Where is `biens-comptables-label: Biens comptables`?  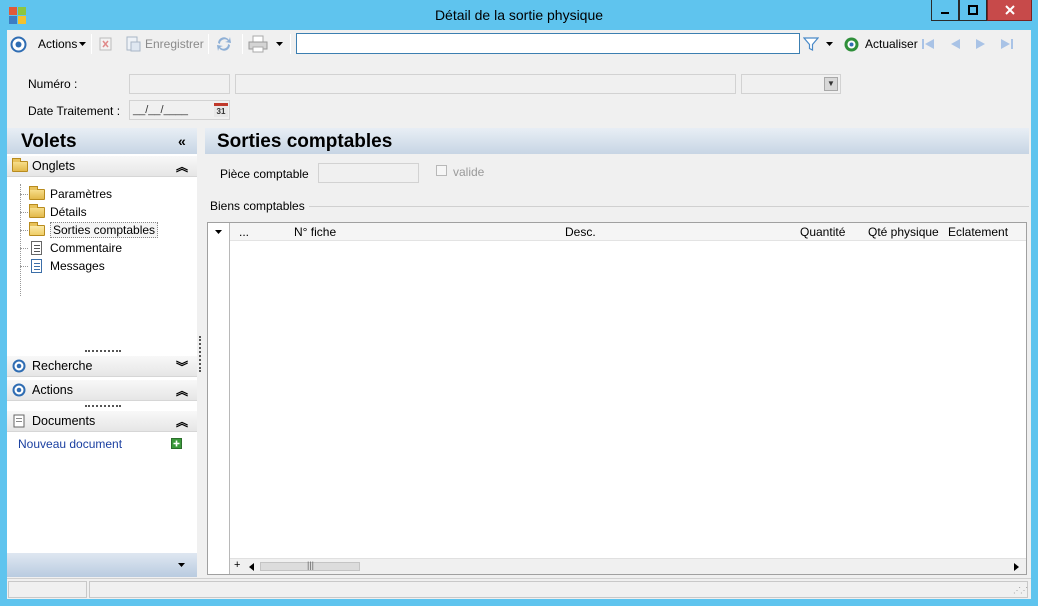 biens-comptables-label: Biens comptables is located at coordinates (257, 206).